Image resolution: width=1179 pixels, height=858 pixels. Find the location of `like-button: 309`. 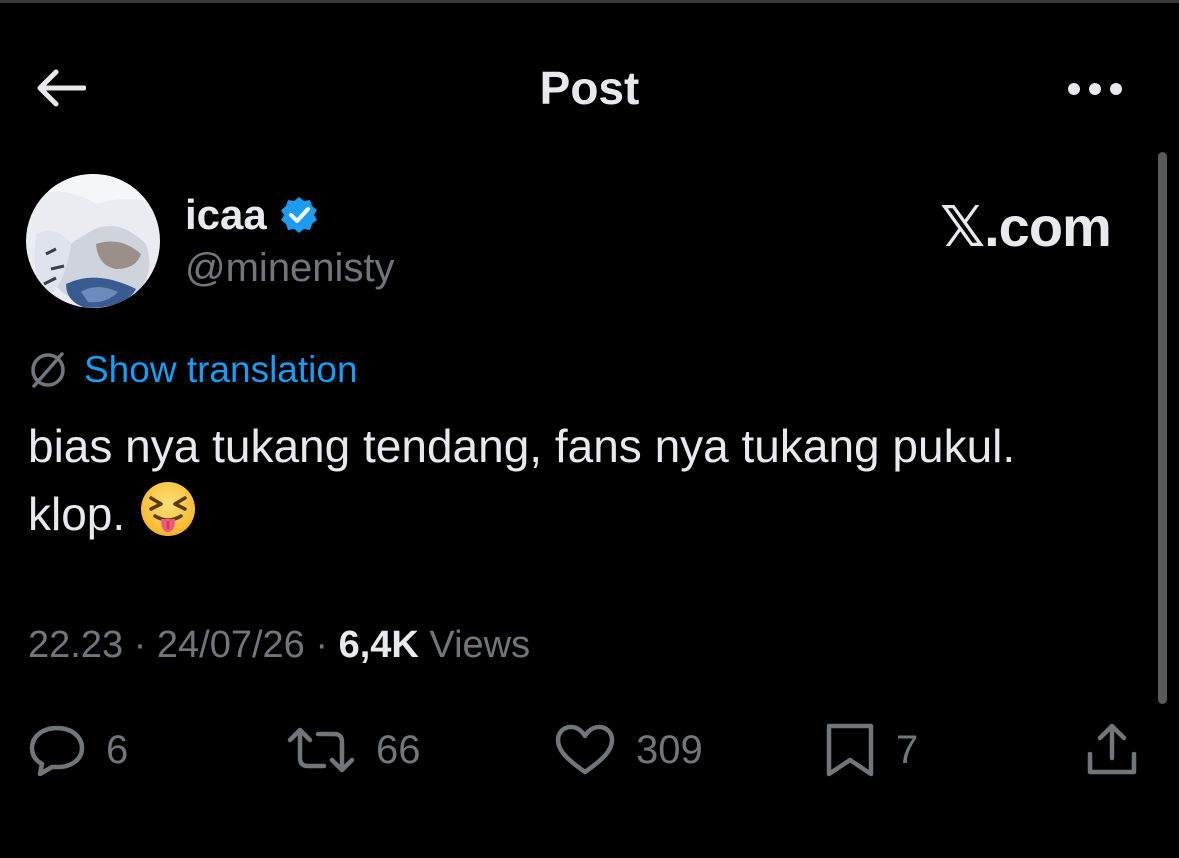

like-button: 309 is located at coordinates (628, 750).